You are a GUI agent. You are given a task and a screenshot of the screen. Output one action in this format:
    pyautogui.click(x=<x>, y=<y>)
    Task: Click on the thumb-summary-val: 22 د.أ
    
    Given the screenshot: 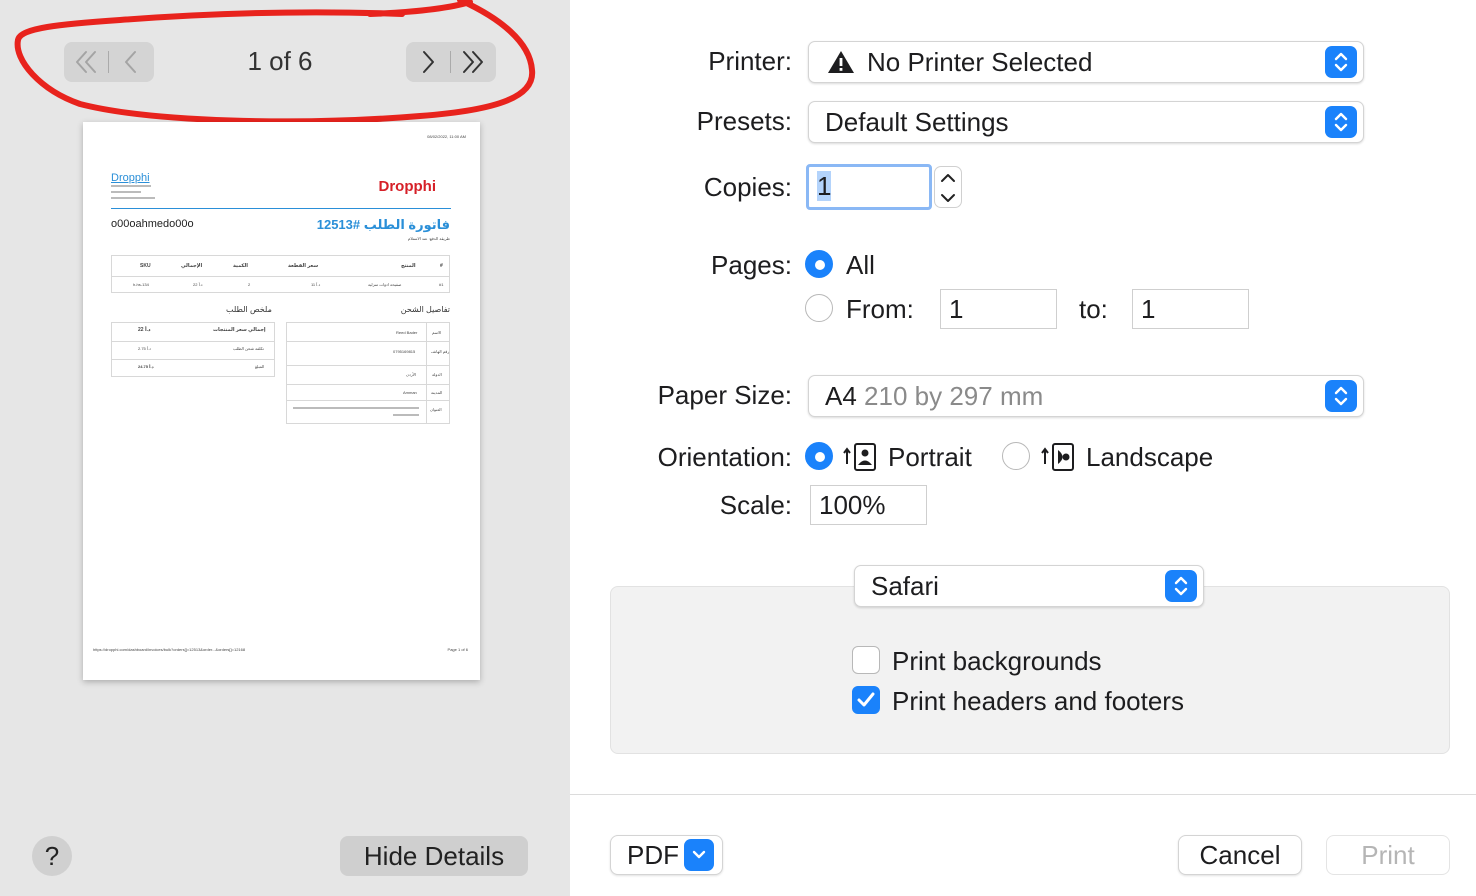 What is the action you would take?
    pyautogui.click(x=144, y=330)
    